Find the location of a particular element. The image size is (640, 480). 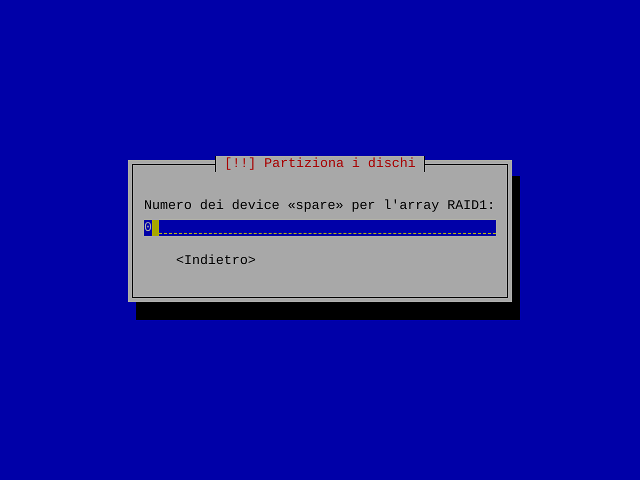

dialog-title: [!!] Partiziona i dischi is located at coordinates (320, 164).